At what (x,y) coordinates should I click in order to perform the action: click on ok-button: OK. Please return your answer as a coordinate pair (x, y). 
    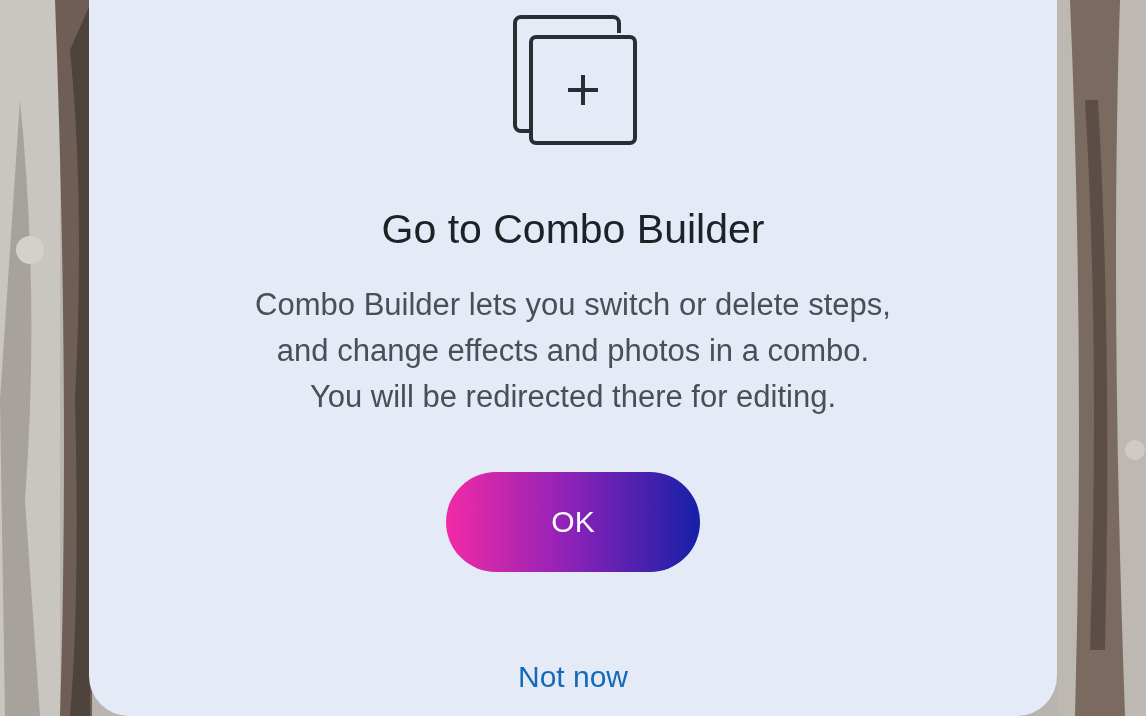
    Looking at the image, I should click on (573, 522).